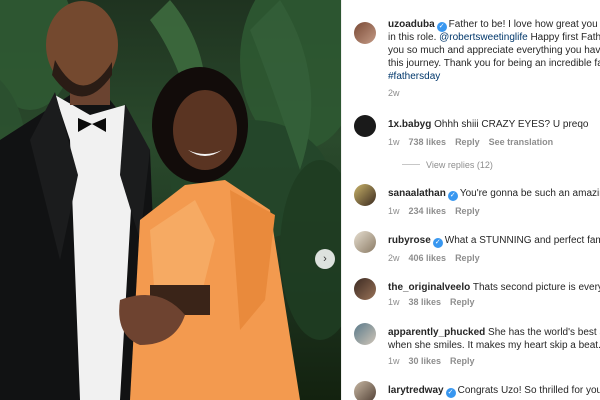  I want to click on comment-meta: 1w 234 likes Reply, so click(434, 211).